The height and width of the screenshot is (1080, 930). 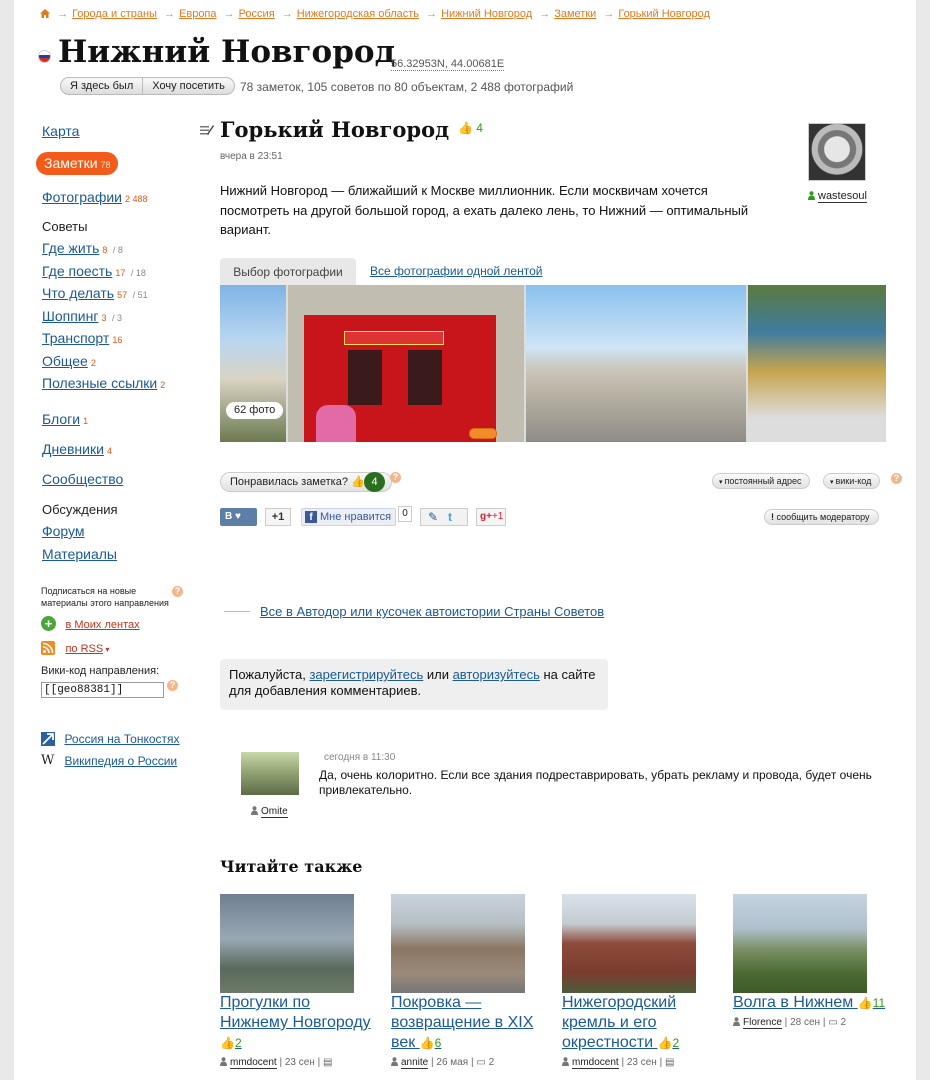 What do you see at coordinates (105, 165) in the screenshot?
I see `count-badge: 78` at bounding box center [105, 165].